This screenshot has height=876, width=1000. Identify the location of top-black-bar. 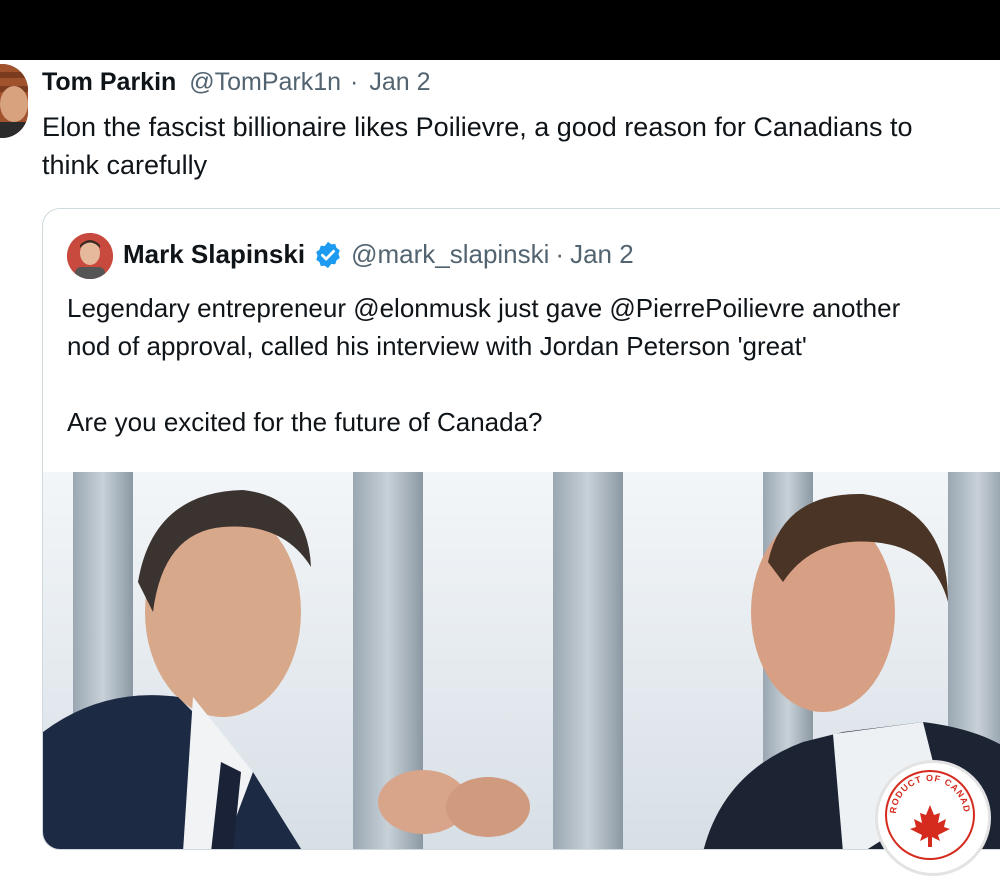
(500, 30).